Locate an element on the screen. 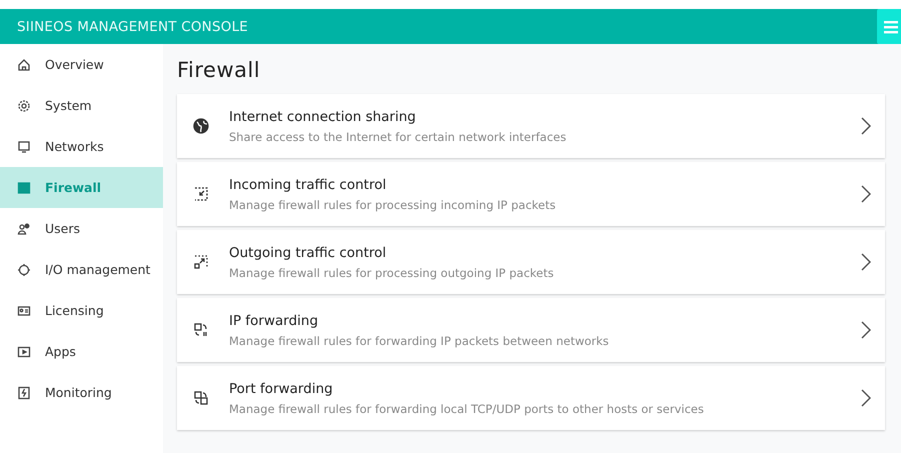 This screenshot has width=901, height=453. settings-card: Internet connection sharing Share access to the Internet for certain network interfaces is located at coordinates (531, 126).